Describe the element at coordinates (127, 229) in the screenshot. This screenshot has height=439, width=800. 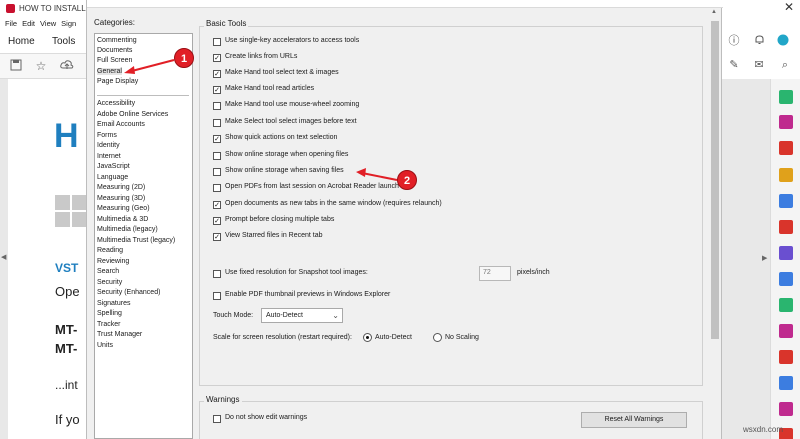
I see `category-multimedia-legacy: Multimedia (legacy)` at that location.